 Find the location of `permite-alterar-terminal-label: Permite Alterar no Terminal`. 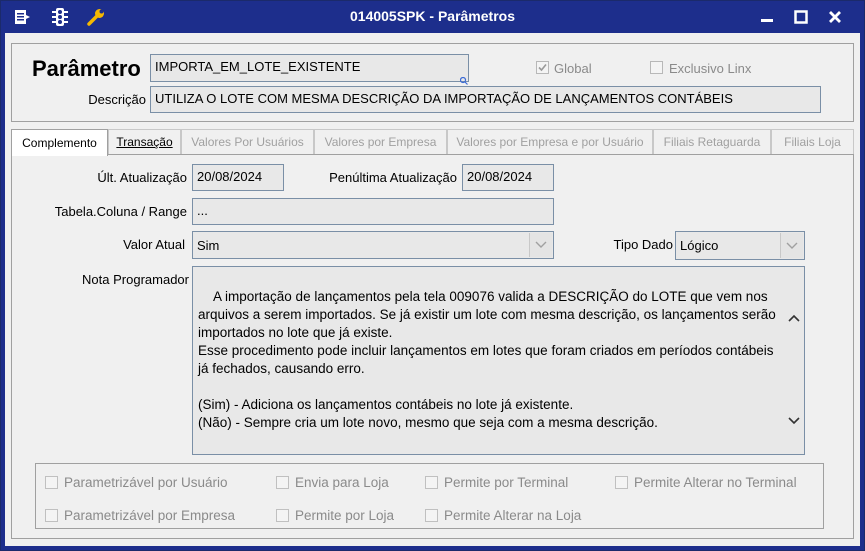

permite-alterar-terminal-label: Permite Alterar no Terminal is located at coordinates (715, 482).